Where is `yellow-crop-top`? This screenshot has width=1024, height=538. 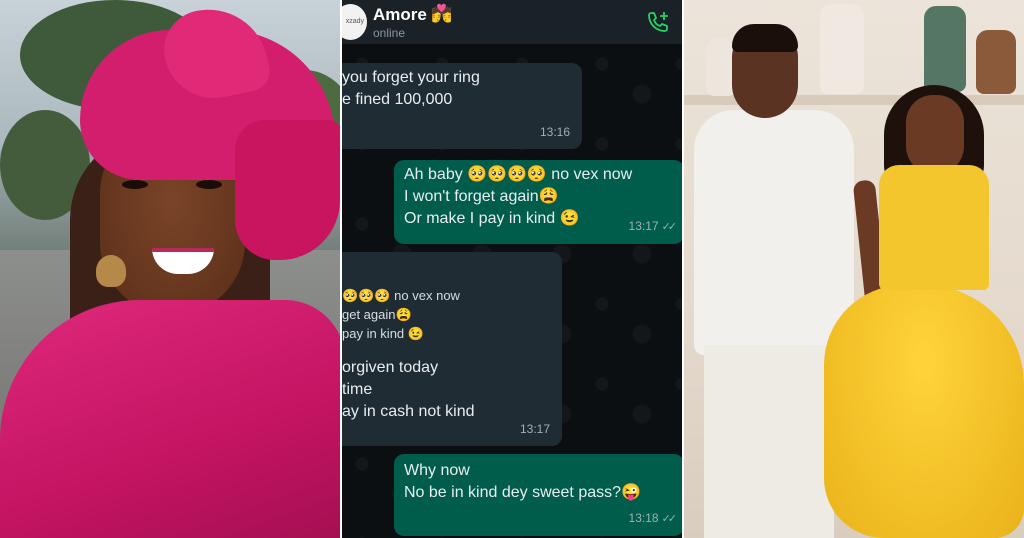
yellow-crop-top is located at coordinates (934, 227).